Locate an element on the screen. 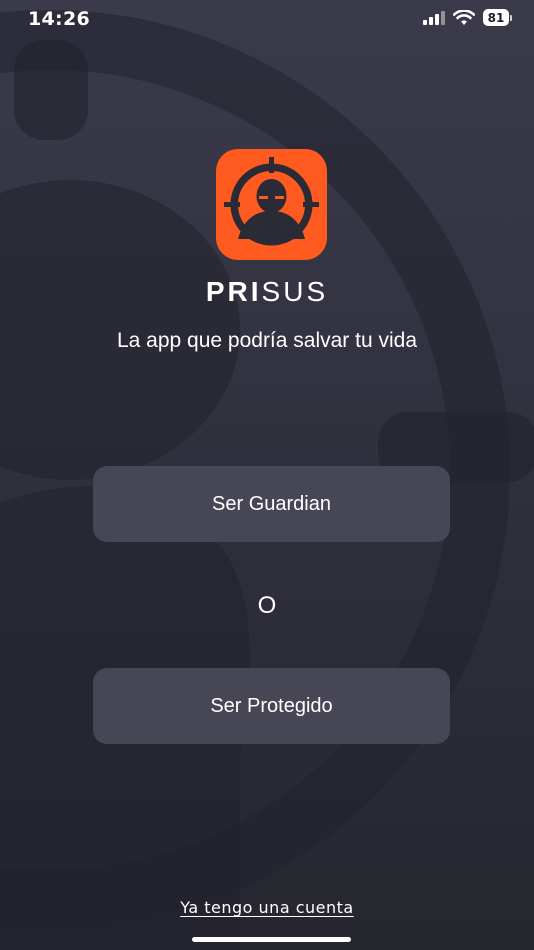 The width and height of the screenshot is (534, 950). battery-level: 81 is located at coordinates (496, 17).